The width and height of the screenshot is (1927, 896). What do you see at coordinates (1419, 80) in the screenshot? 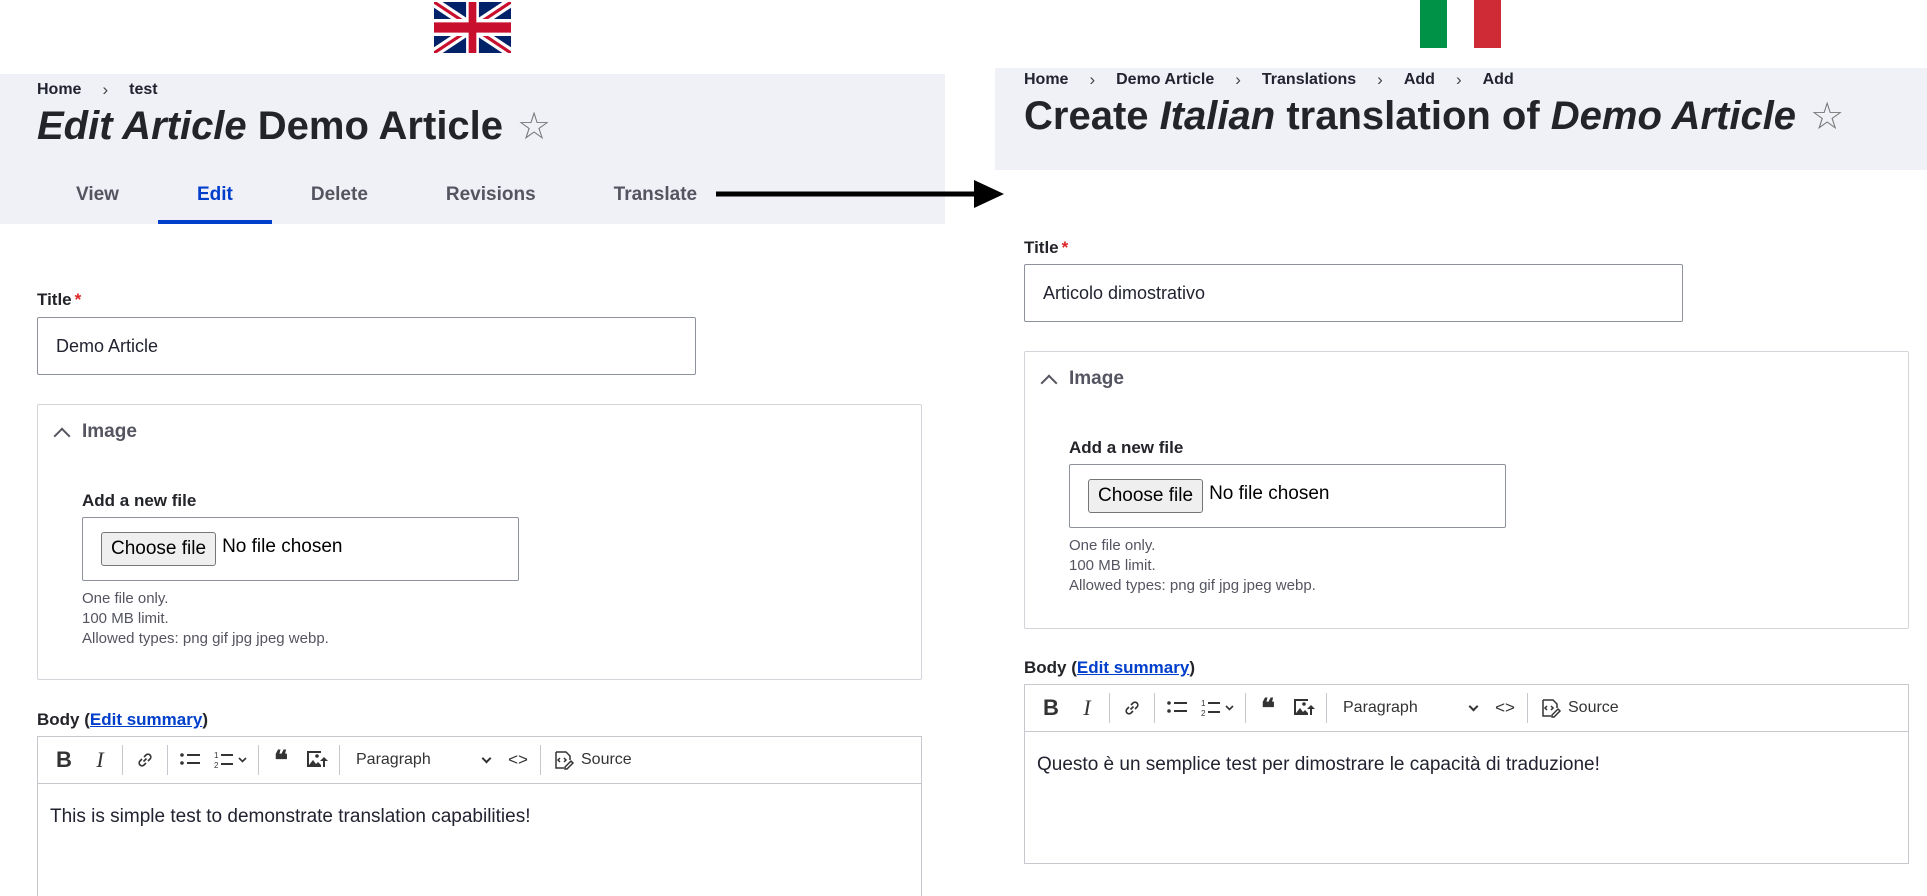
I see `breadcrumb-add: Add` at bounding box center [1419, 80].